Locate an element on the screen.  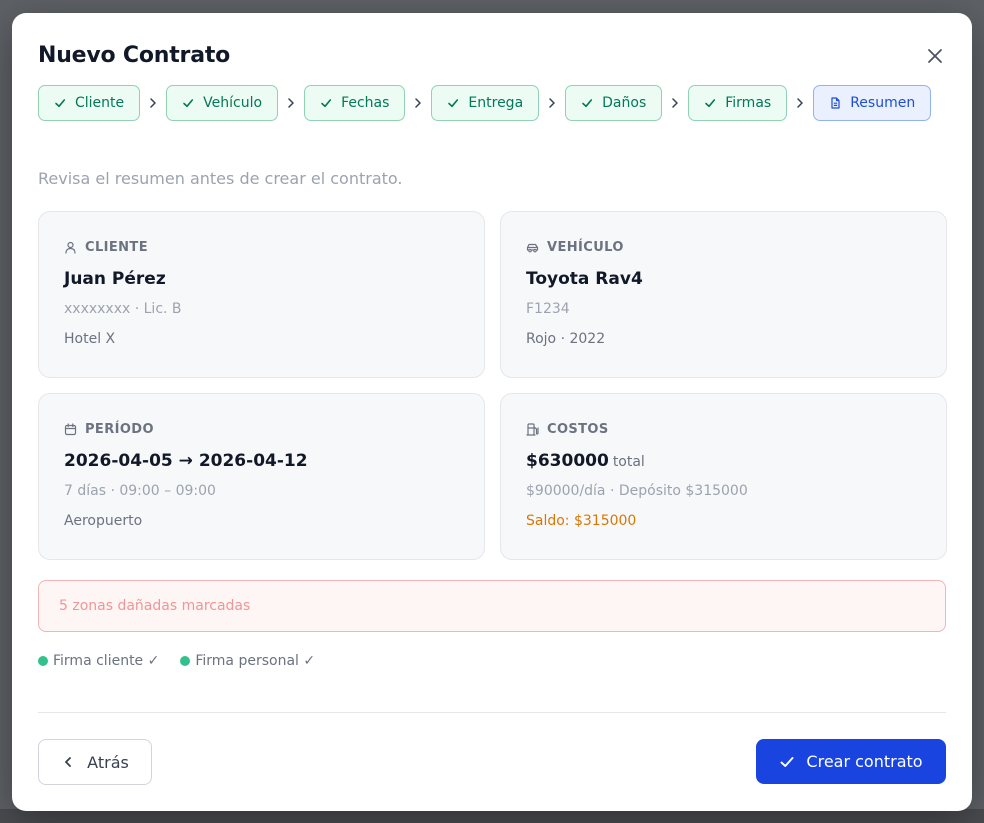
footer-divider is located at coordinates (492, 712).